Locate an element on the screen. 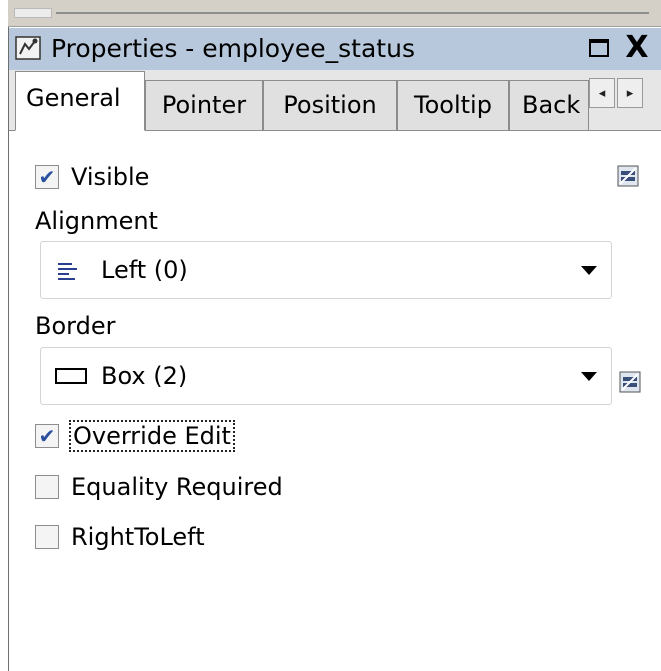 The height and width of the screenshot is (671, 661). visible-checkbox-row: ✔ Visible is located at coordinates (92, 177).